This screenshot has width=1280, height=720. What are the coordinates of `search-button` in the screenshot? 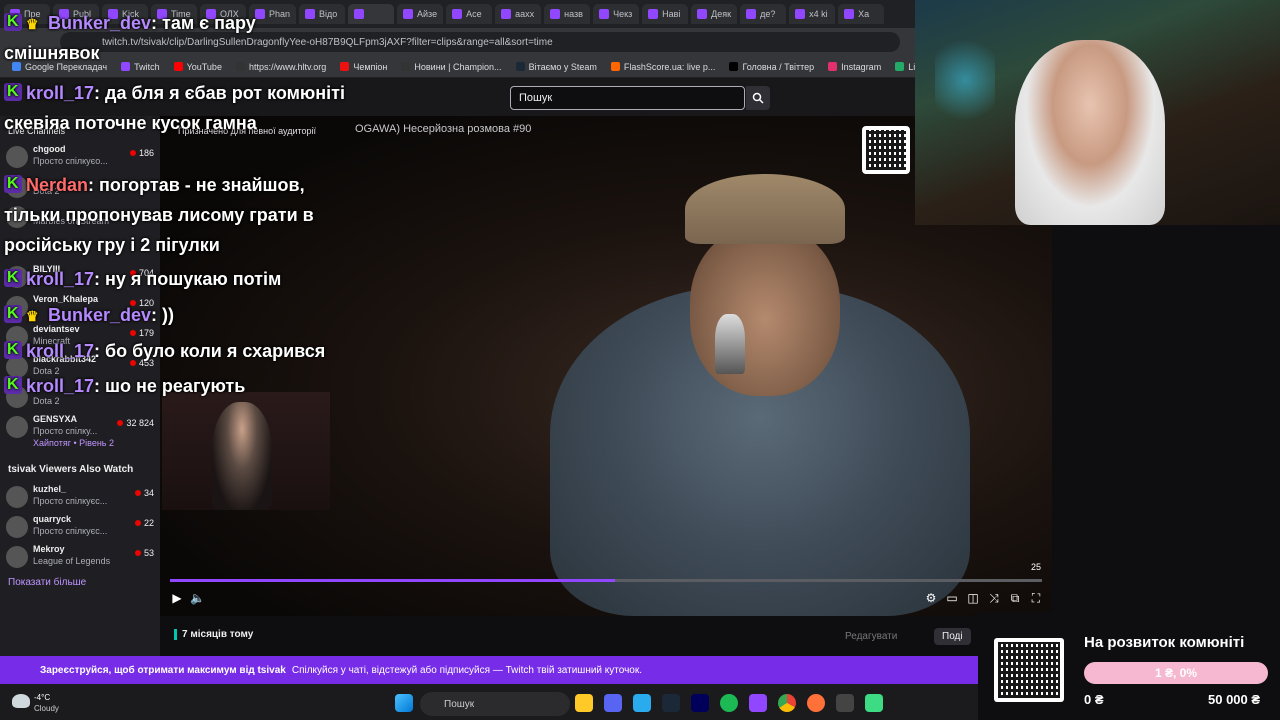 It's located at (758, 98).